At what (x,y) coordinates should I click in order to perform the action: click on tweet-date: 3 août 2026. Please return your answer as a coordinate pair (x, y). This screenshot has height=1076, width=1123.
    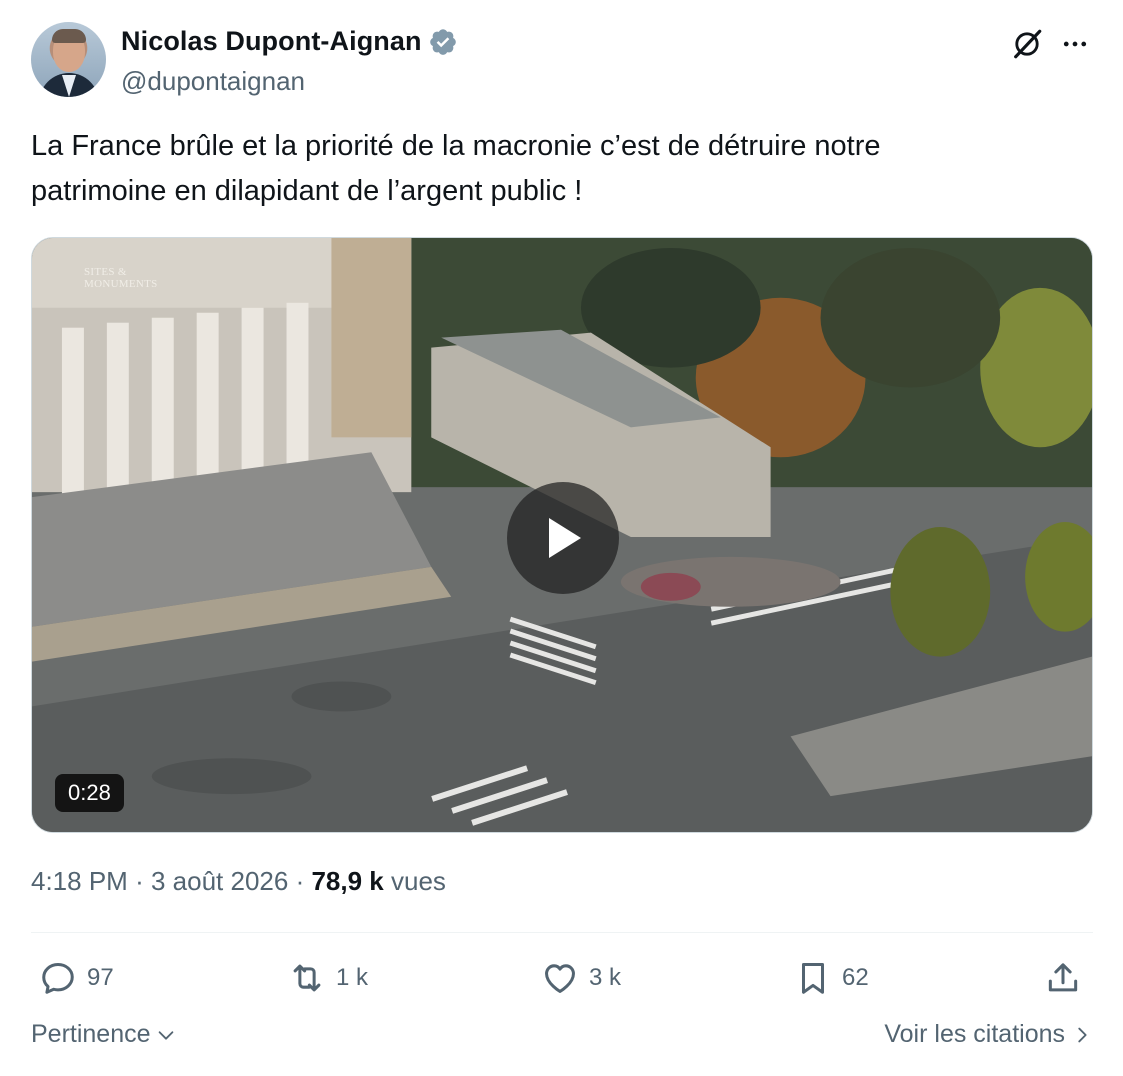
    Looking at the image, I should click on (219, 881).